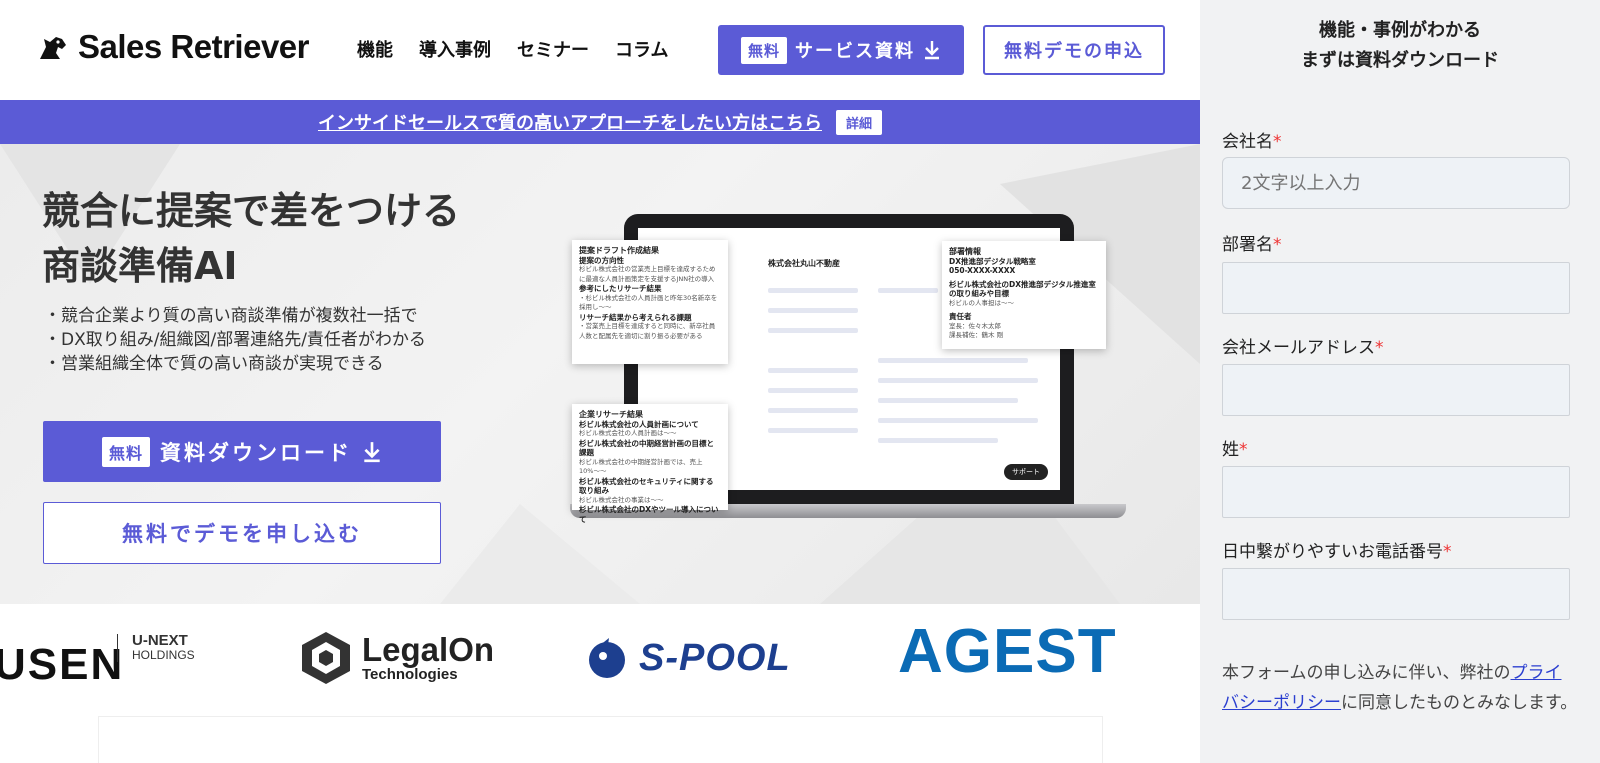  What do you see at coordinates (235, 316) in the screenshot?
I see `hero-bullet: 競合企業より質の高い商談準備が複数社一括で` at bounding box center [235, 316].